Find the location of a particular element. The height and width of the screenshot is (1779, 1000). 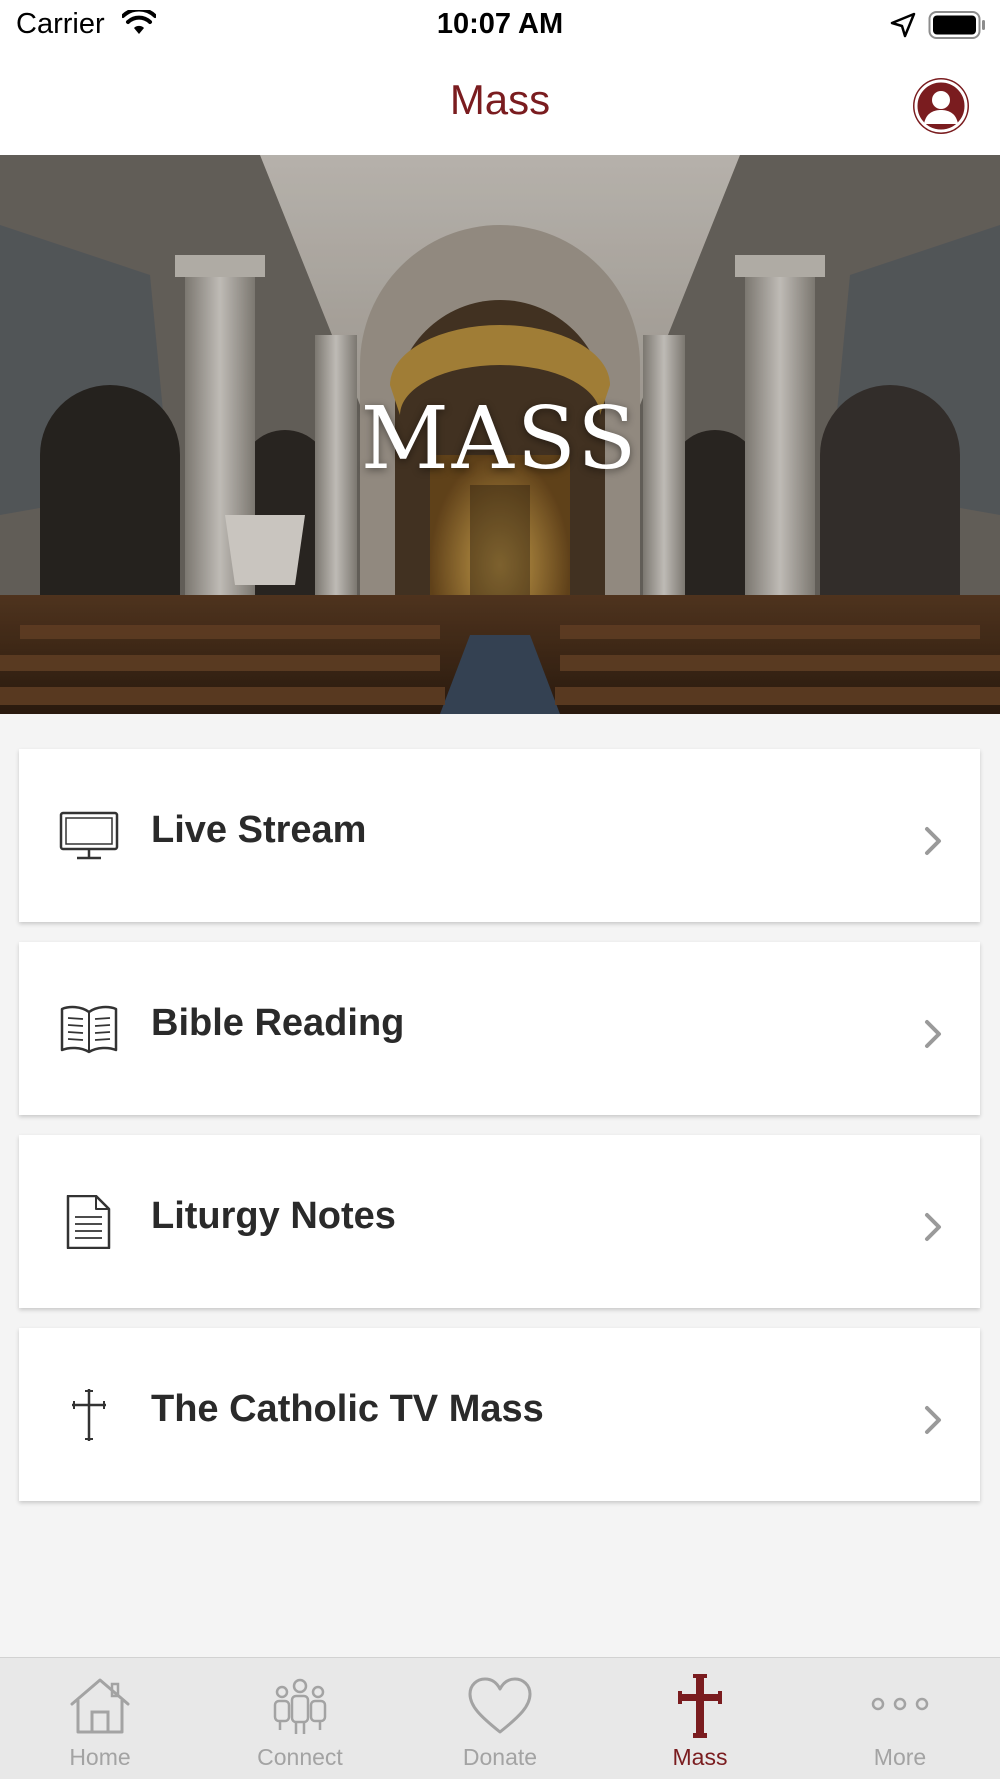

tab-donate: Donate is located at coordinates (500, 1718).